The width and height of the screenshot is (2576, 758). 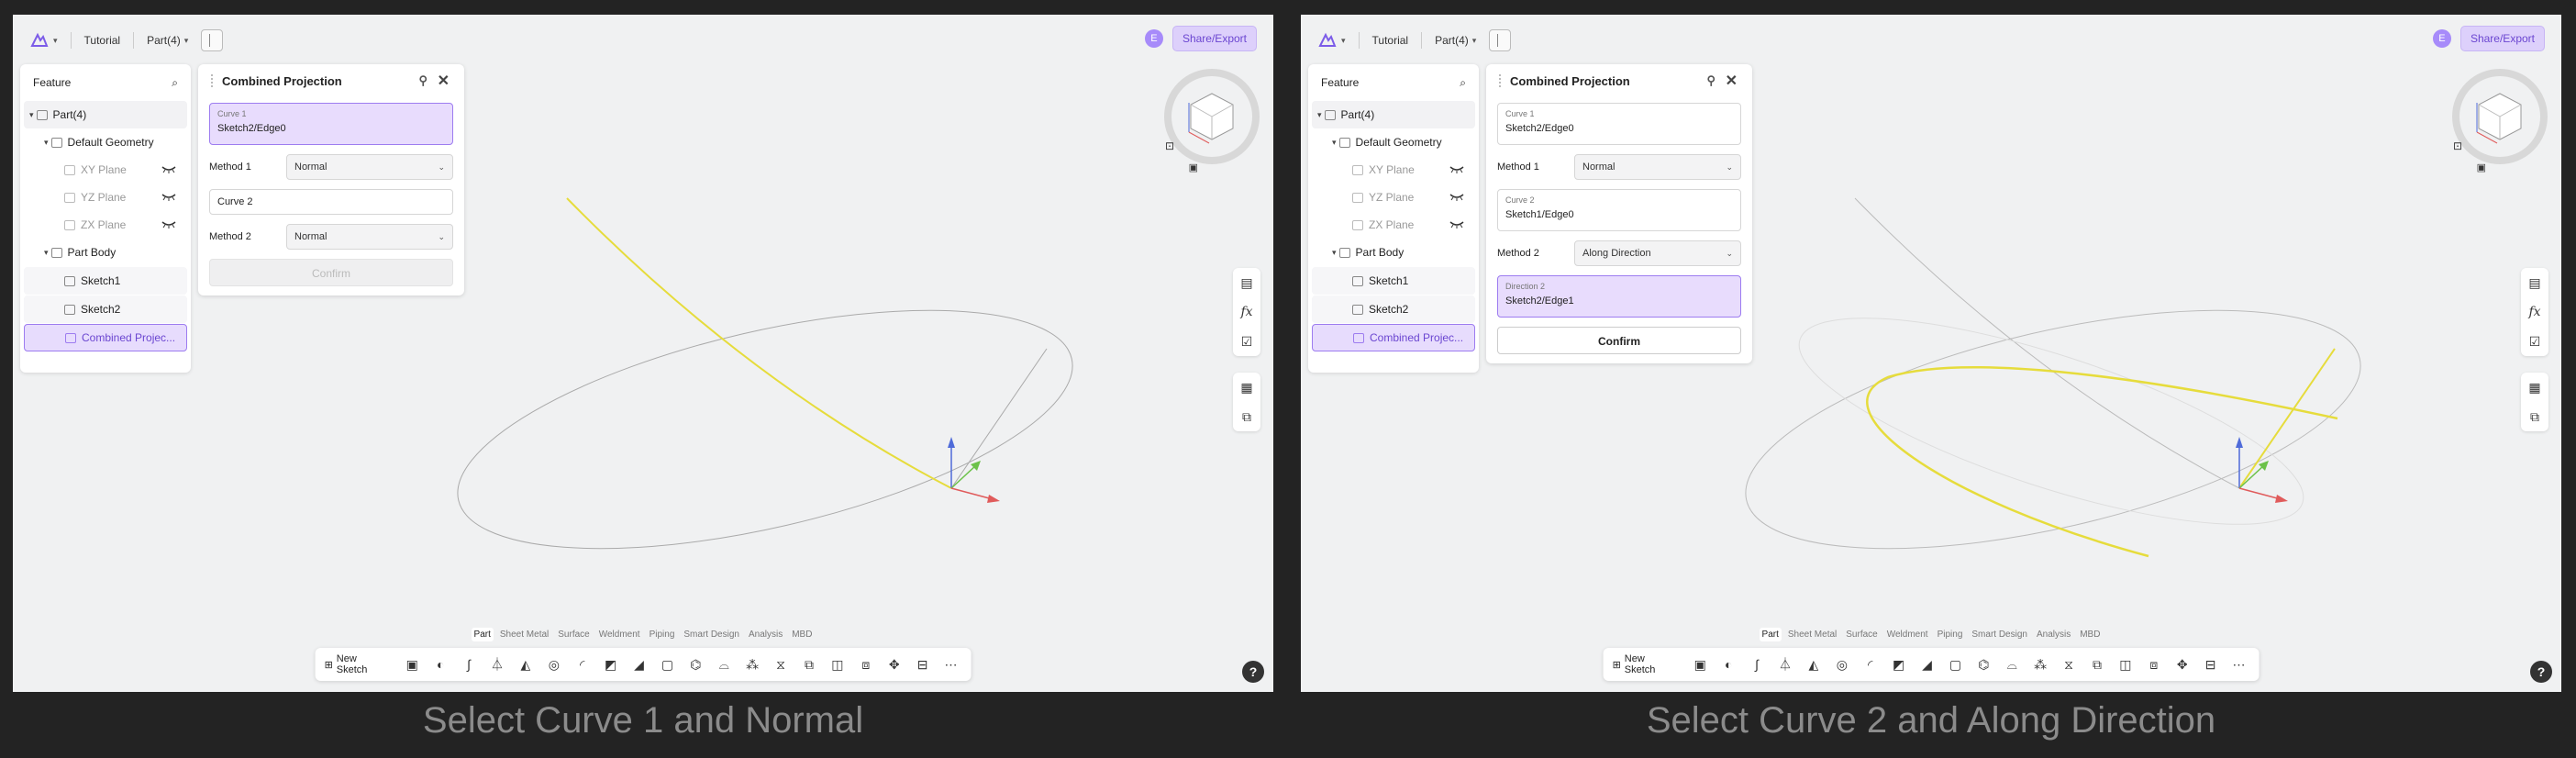 What do you see at coordinates (573, 634) in the screenshot?
I see `tab-surface: Surface` at bounding box center [573, 634].